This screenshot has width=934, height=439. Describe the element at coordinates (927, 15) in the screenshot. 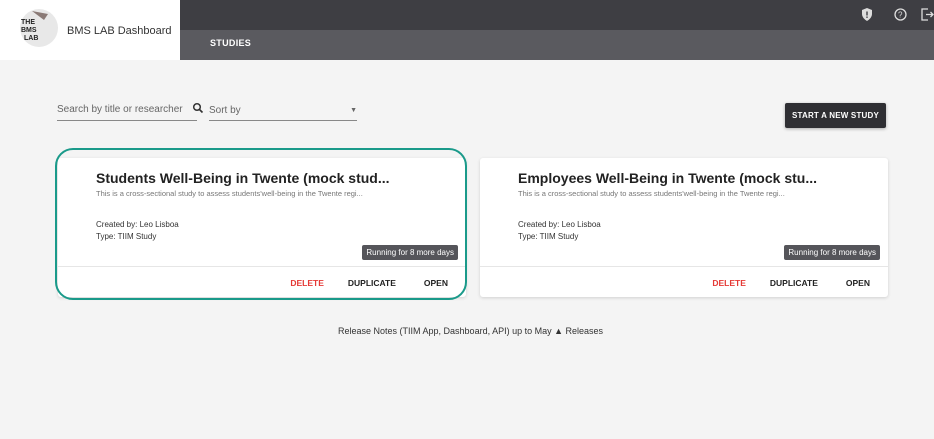

I see `logout-icon` at that location.